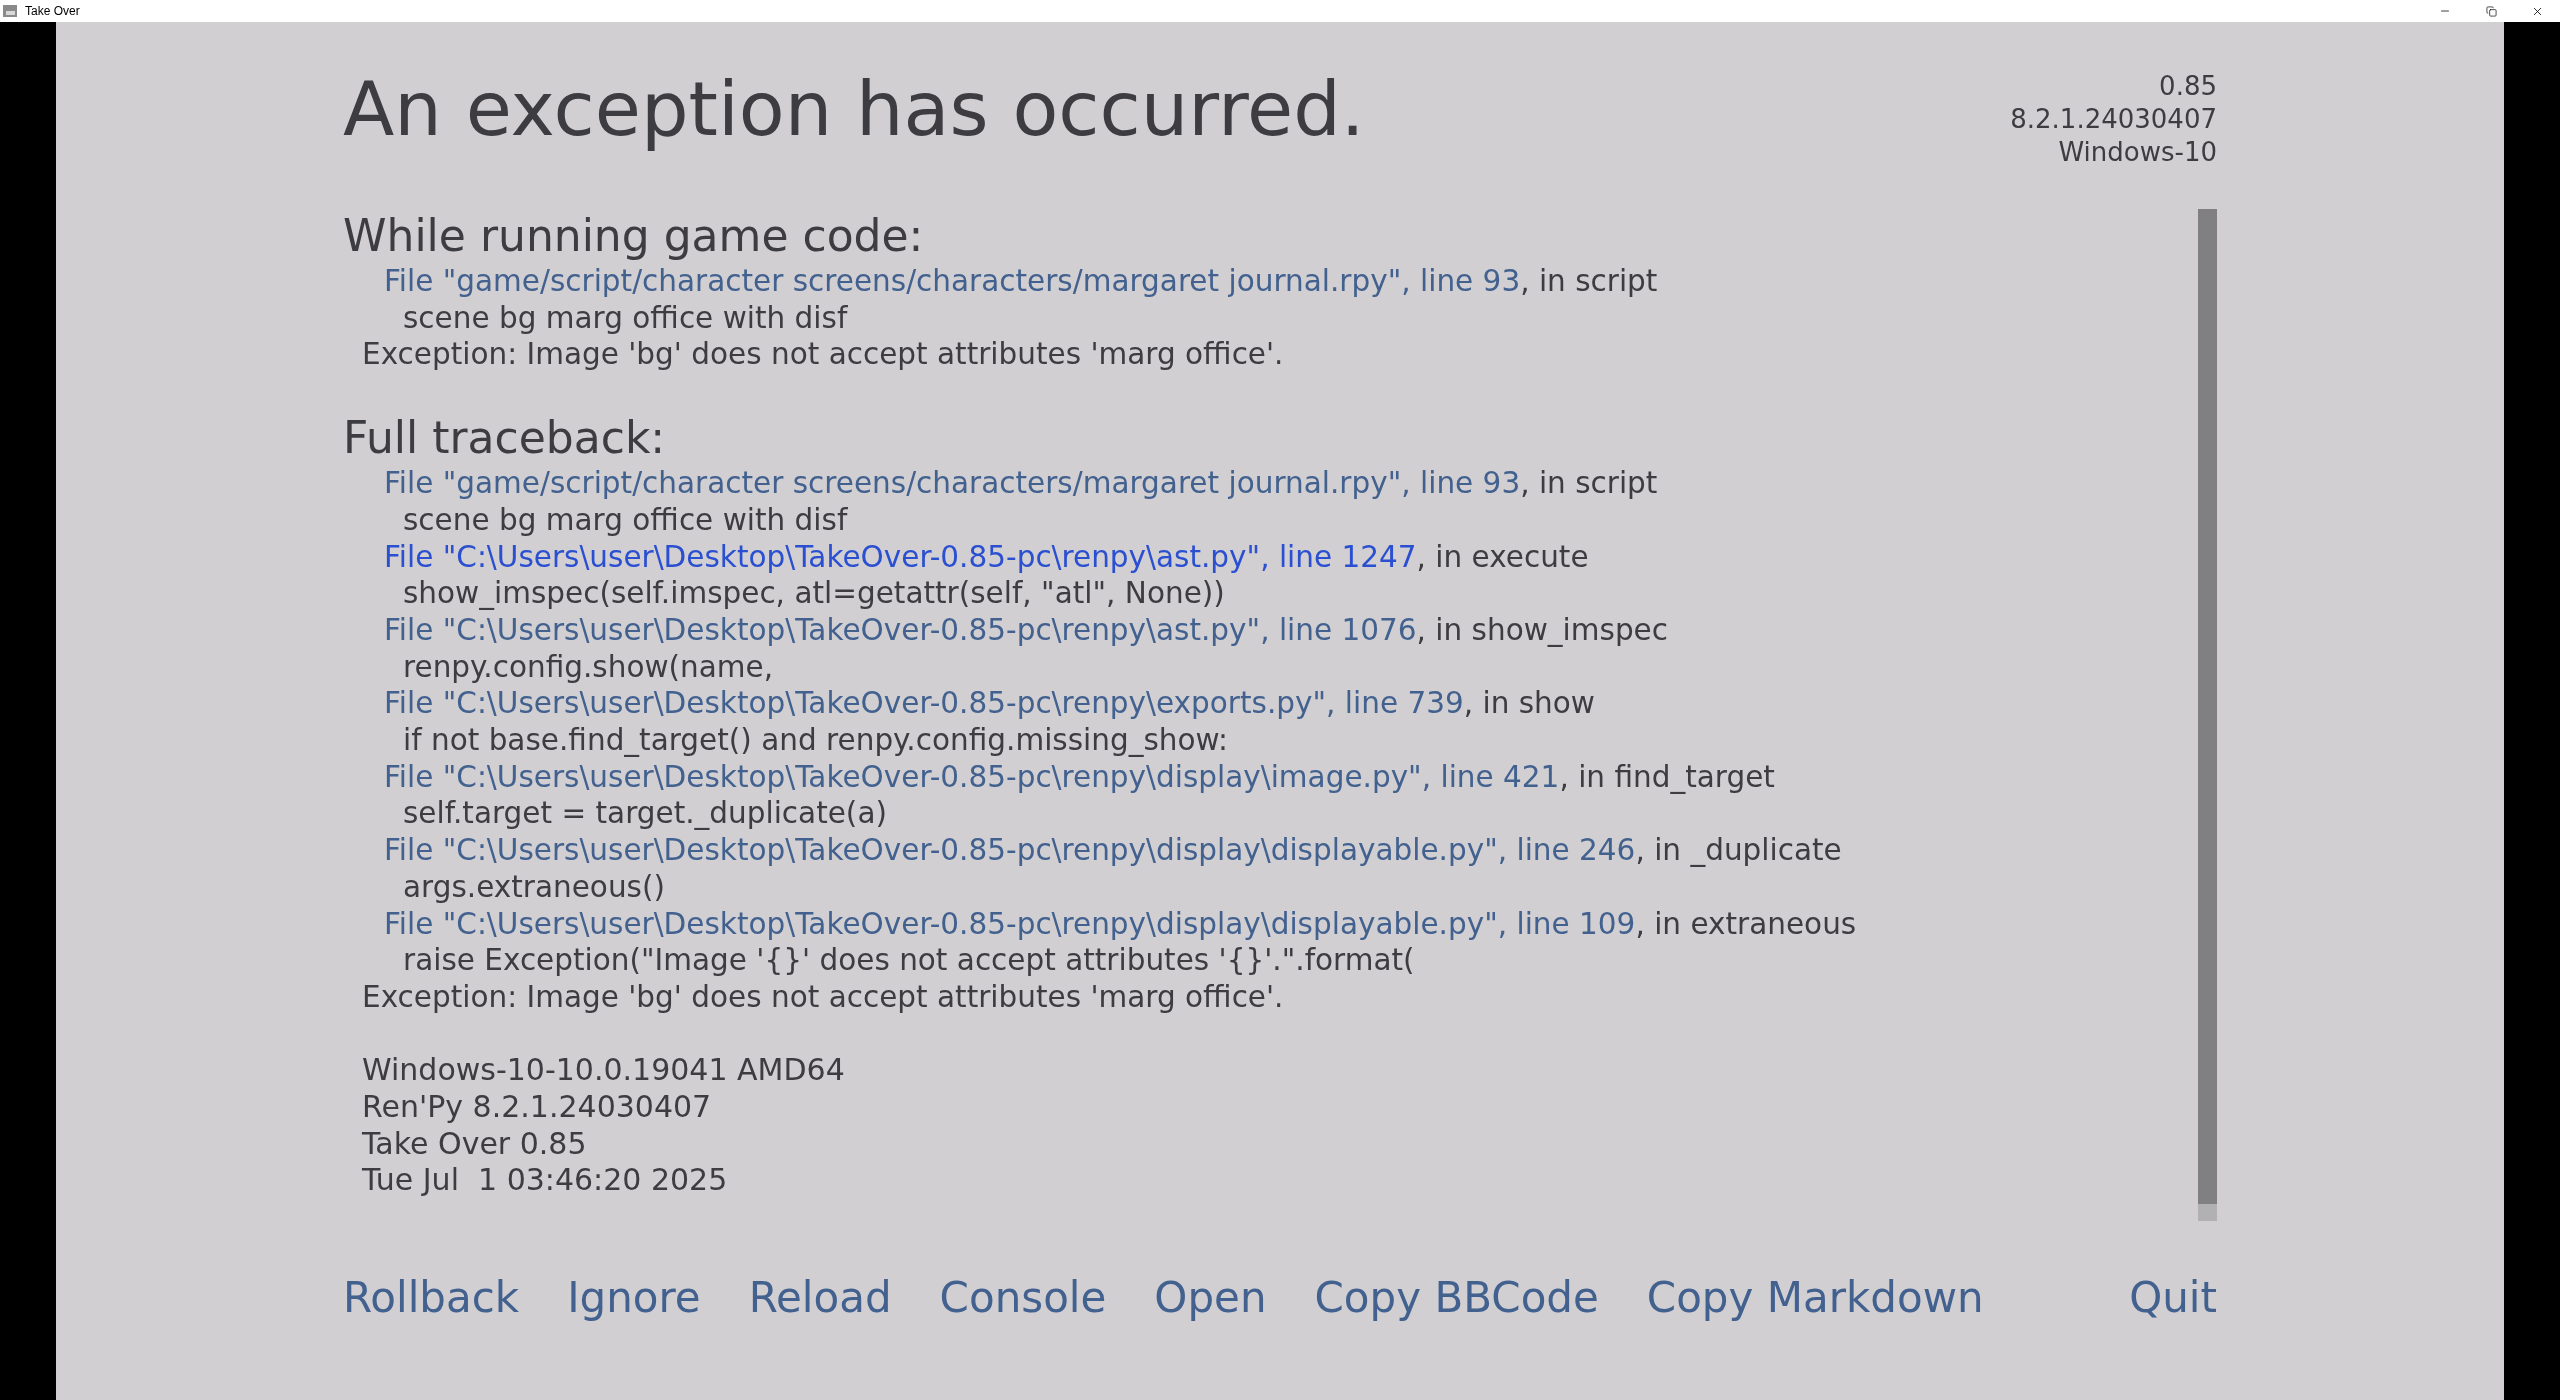  What do you see at coordinates (1815, 1298) in the screenshot?
I see `action-button: Copy Markdown` at bounding box center [1815, 1298].